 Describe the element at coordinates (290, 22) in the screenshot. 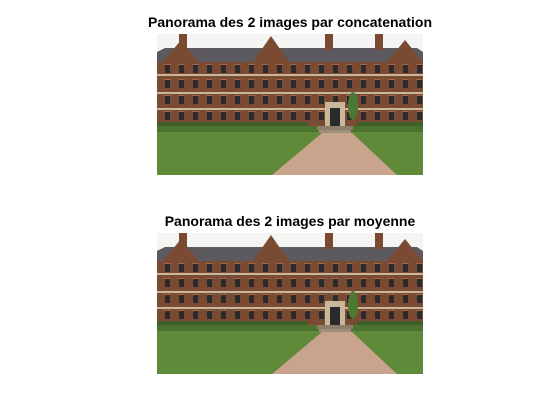

I see `panel-title-concatenation: Panorama des 2 images par concatenation` at that location.